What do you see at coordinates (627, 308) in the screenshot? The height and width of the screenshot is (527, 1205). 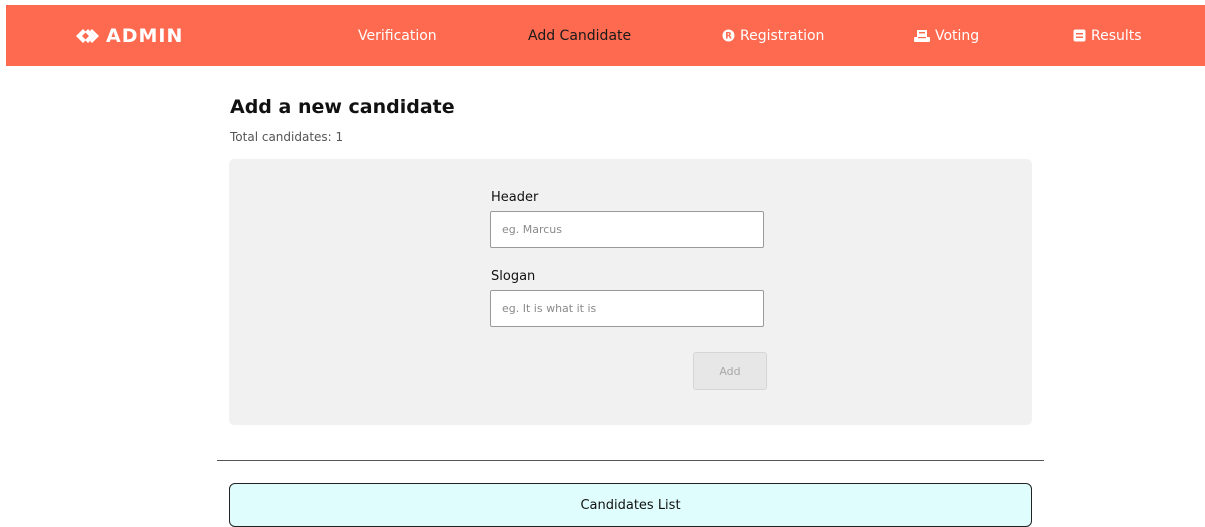 I see `slogan-input` at bounding box center [627, 308].